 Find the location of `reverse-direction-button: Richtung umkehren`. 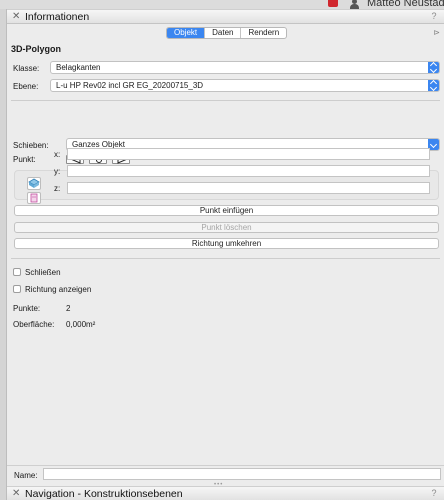

reverse-direction-button: Richtung umkehren is located at coordinates (226, 243).